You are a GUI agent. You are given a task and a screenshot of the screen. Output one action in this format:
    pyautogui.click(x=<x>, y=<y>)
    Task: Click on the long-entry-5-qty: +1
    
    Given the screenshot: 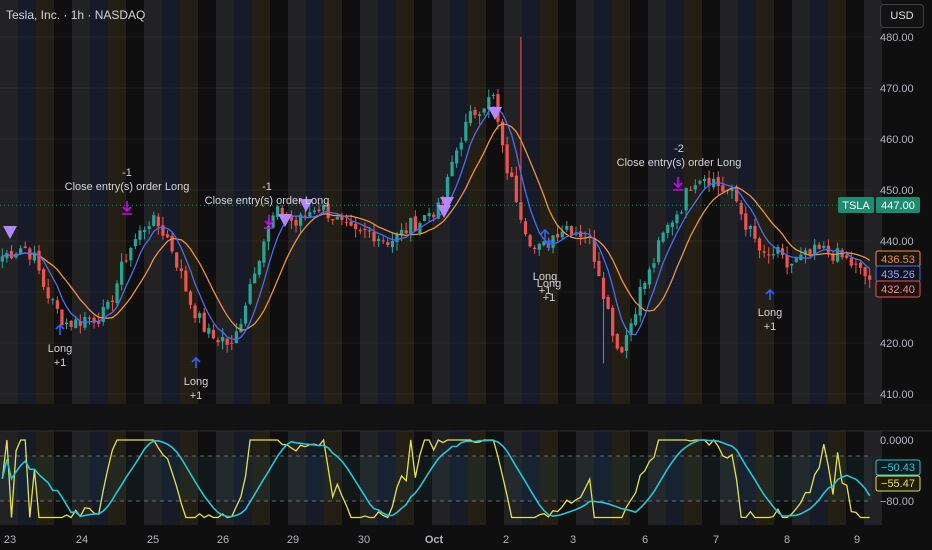 What is the action you would take?
    pyautogui.click(x=770, y=327)
    